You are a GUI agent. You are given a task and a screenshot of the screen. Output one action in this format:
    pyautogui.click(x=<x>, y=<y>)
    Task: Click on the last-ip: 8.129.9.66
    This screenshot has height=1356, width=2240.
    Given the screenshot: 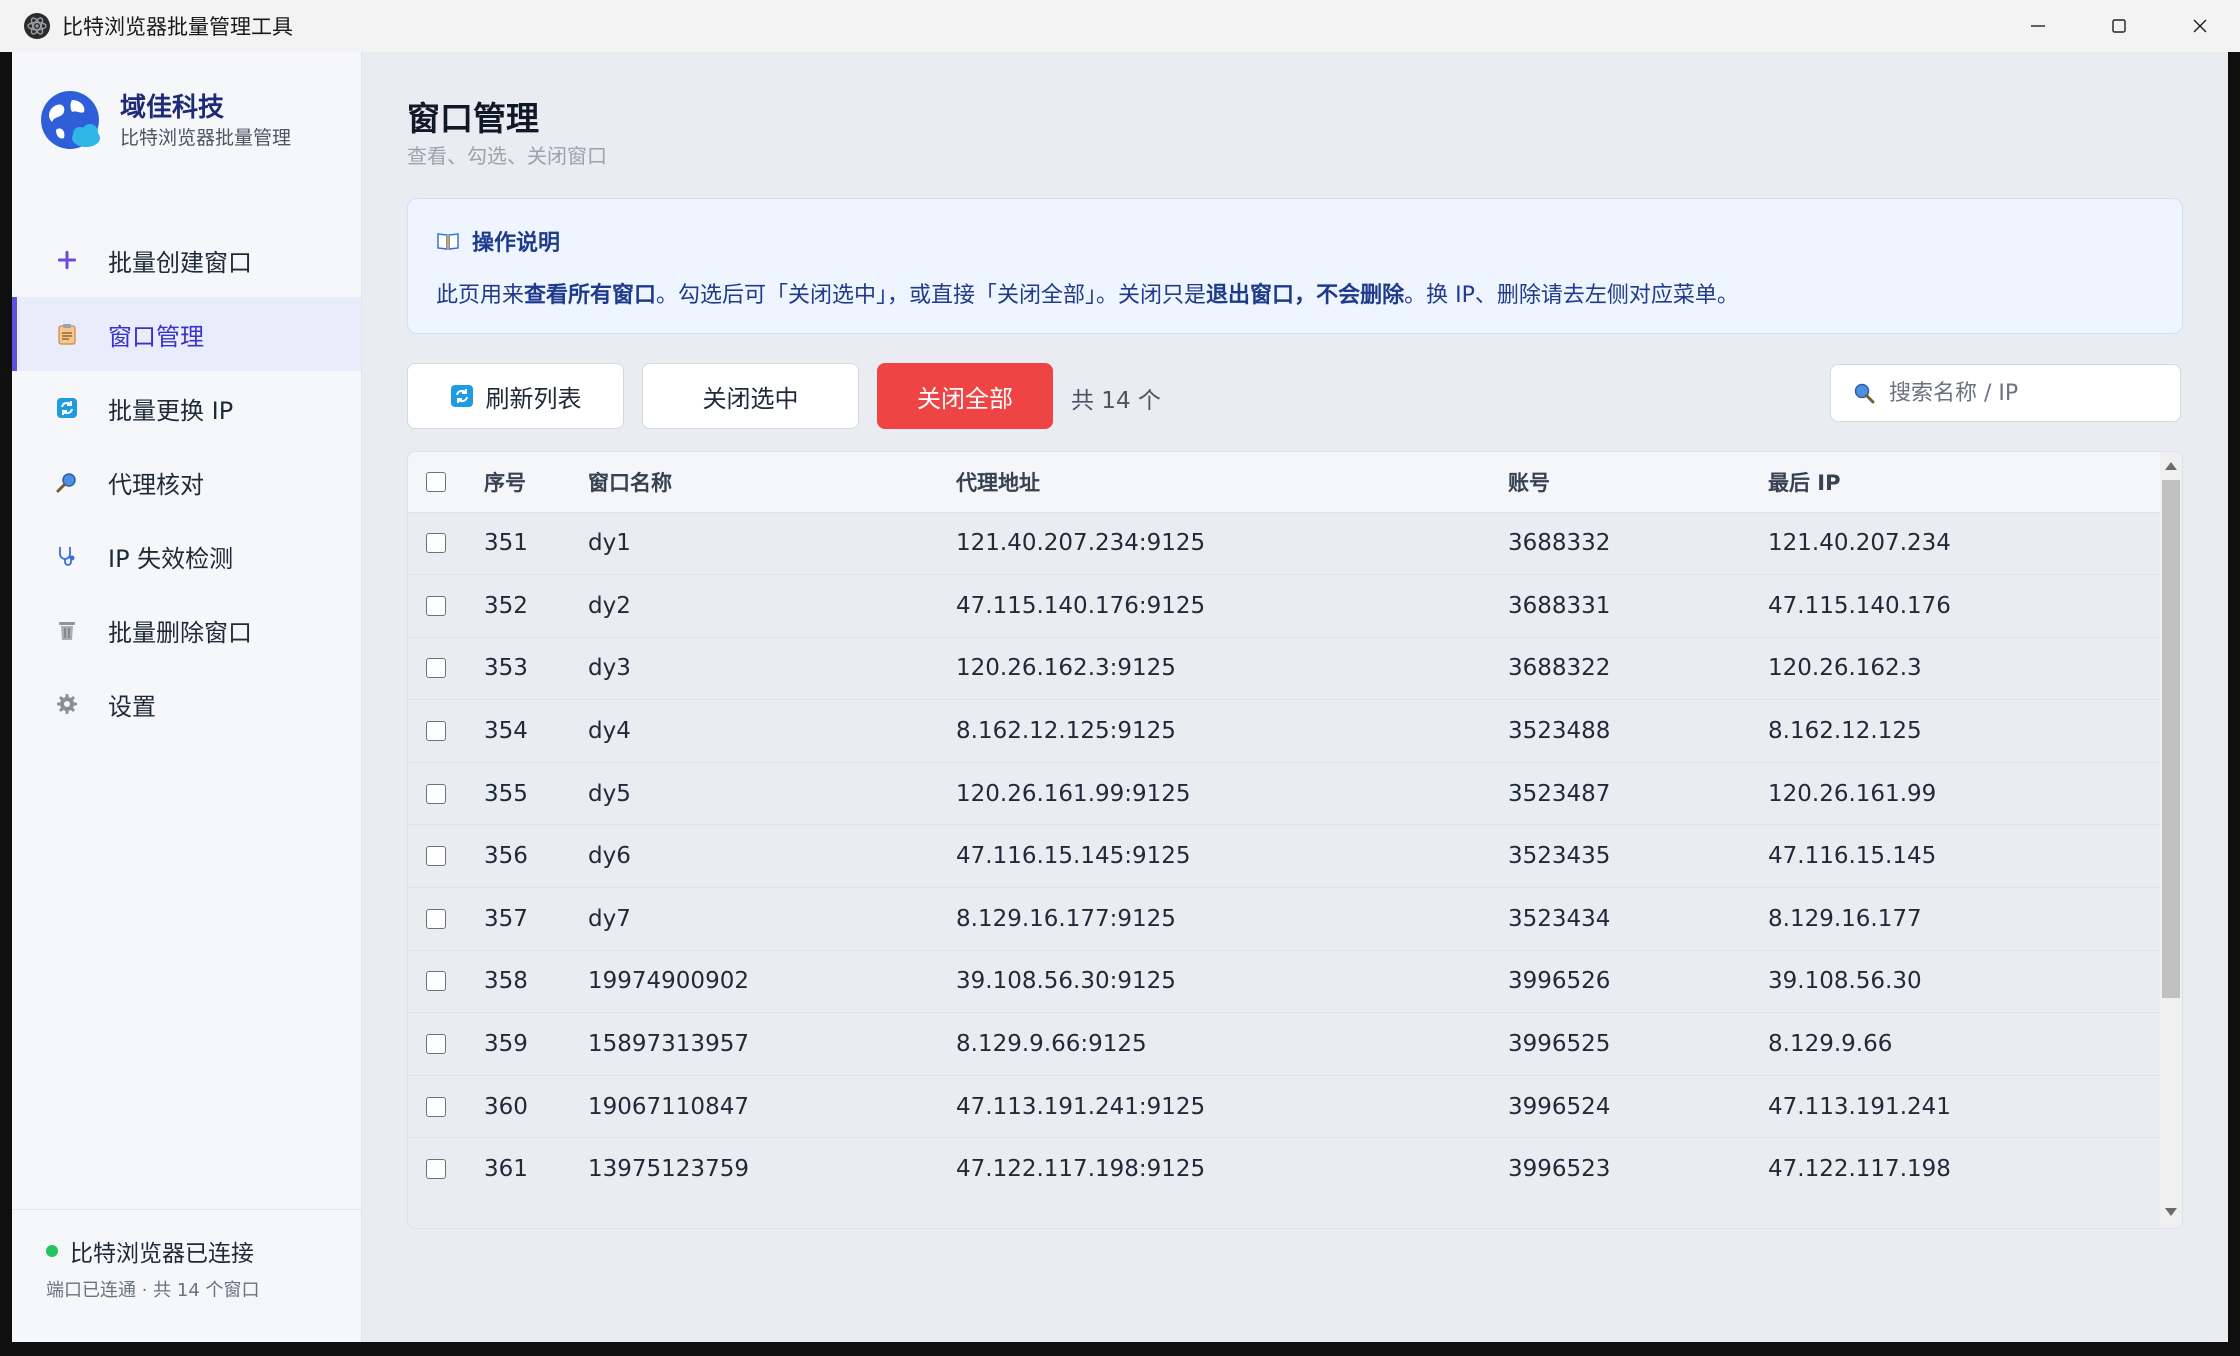 What is the action you would take?
    pyautogui.click(x=1830, y=1044)
    